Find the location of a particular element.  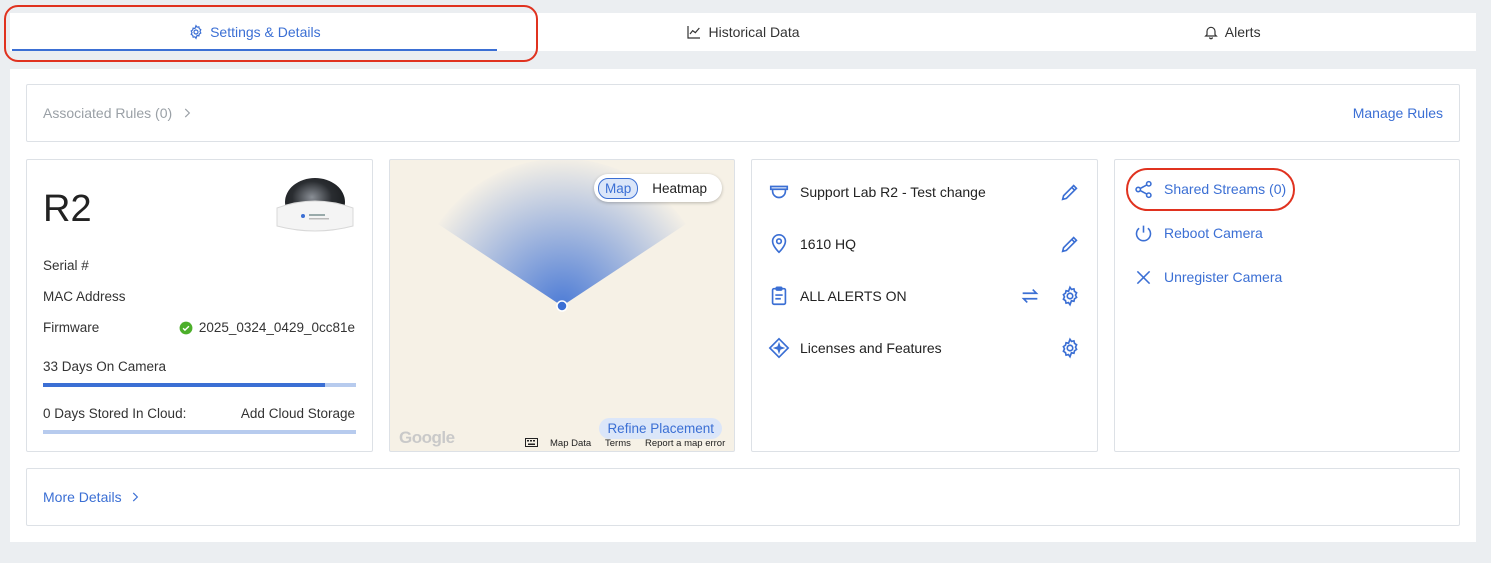

highlight-ring-tab is located at coordinates (271, 33).